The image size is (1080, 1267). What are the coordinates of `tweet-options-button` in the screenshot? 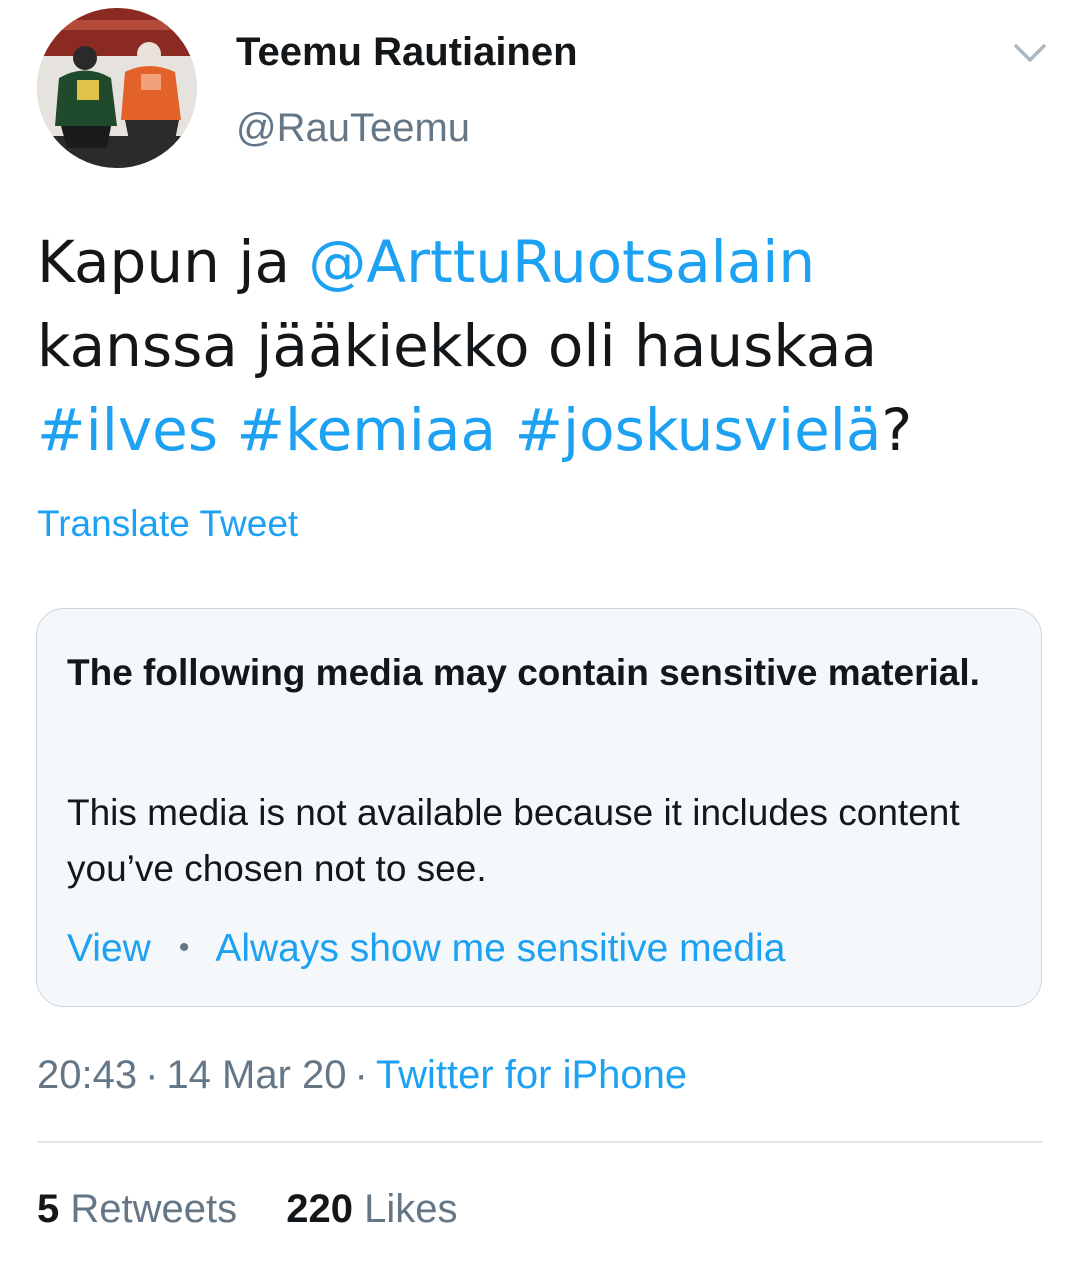 It's located at (1030, 52).